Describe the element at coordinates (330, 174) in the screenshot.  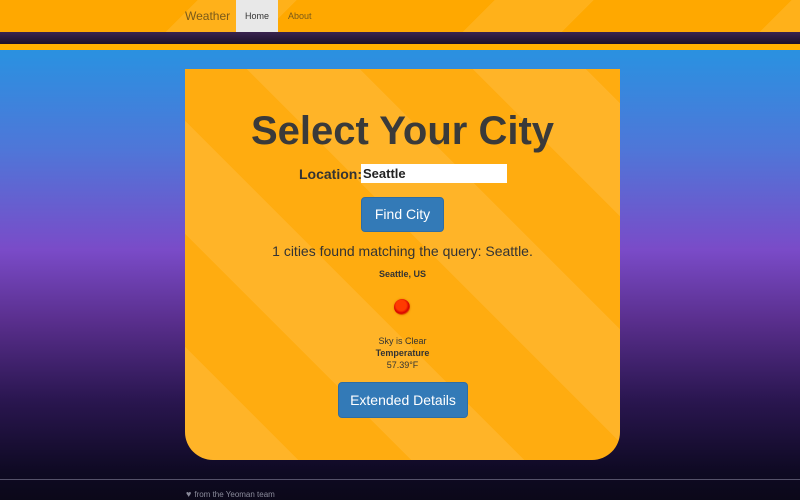
I see `location-label: Location:` at that location.